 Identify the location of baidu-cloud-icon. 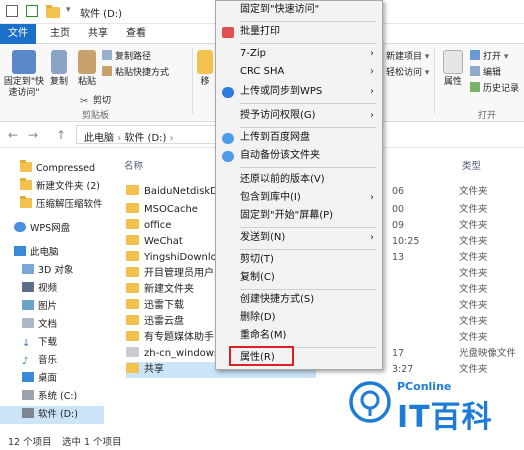
(228, 138).